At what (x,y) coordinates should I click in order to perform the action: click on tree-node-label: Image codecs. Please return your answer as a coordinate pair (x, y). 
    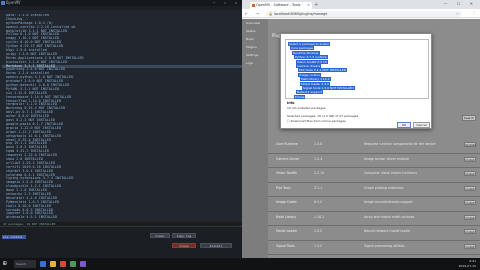
    Looking at the image, I should click on (309, 74).